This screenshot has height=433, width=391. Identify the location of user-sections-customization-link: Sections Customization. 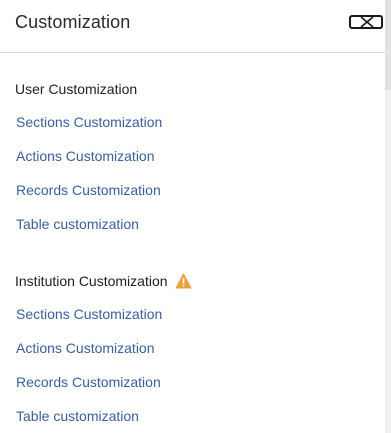
(89, 122).